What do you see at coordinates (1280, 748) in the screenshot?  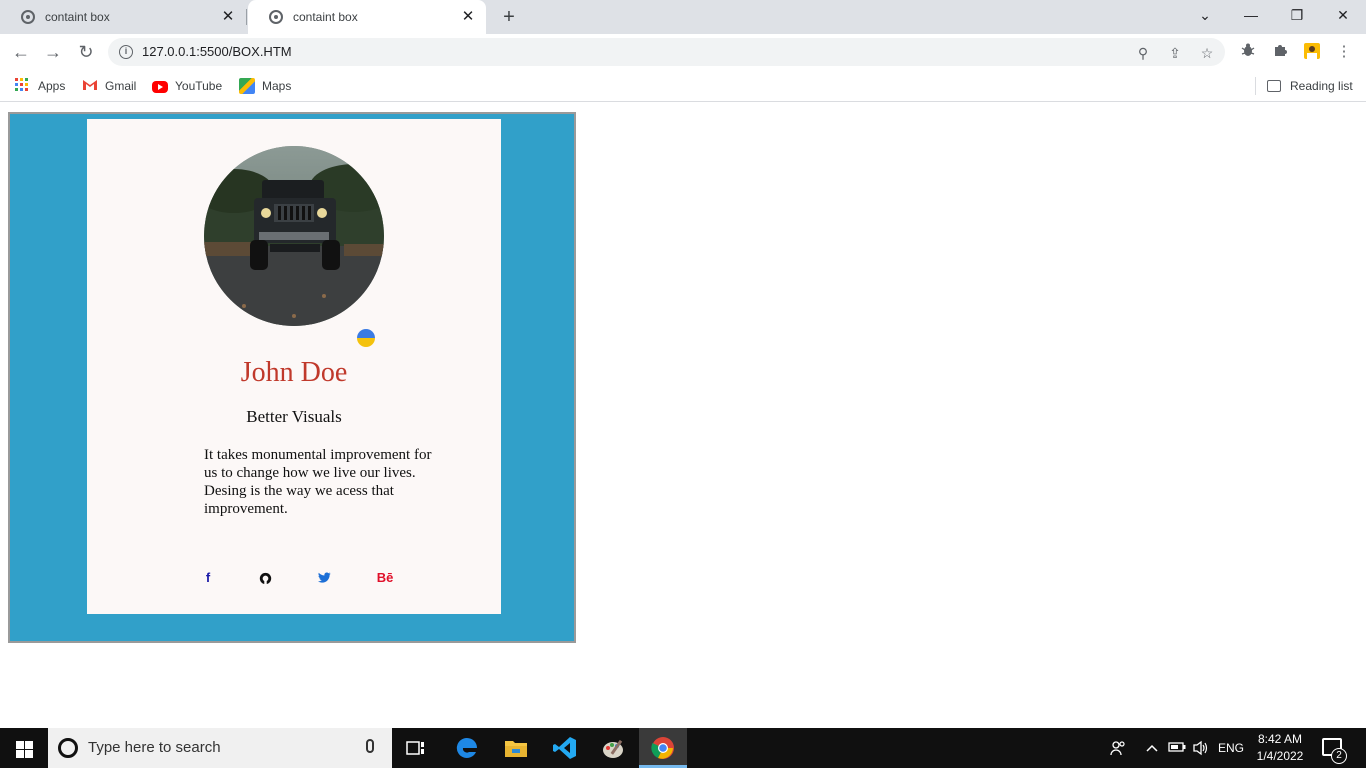 I see `system-clock: 8:42 AM 1/4/2022` at bounding box center [1280, 748].